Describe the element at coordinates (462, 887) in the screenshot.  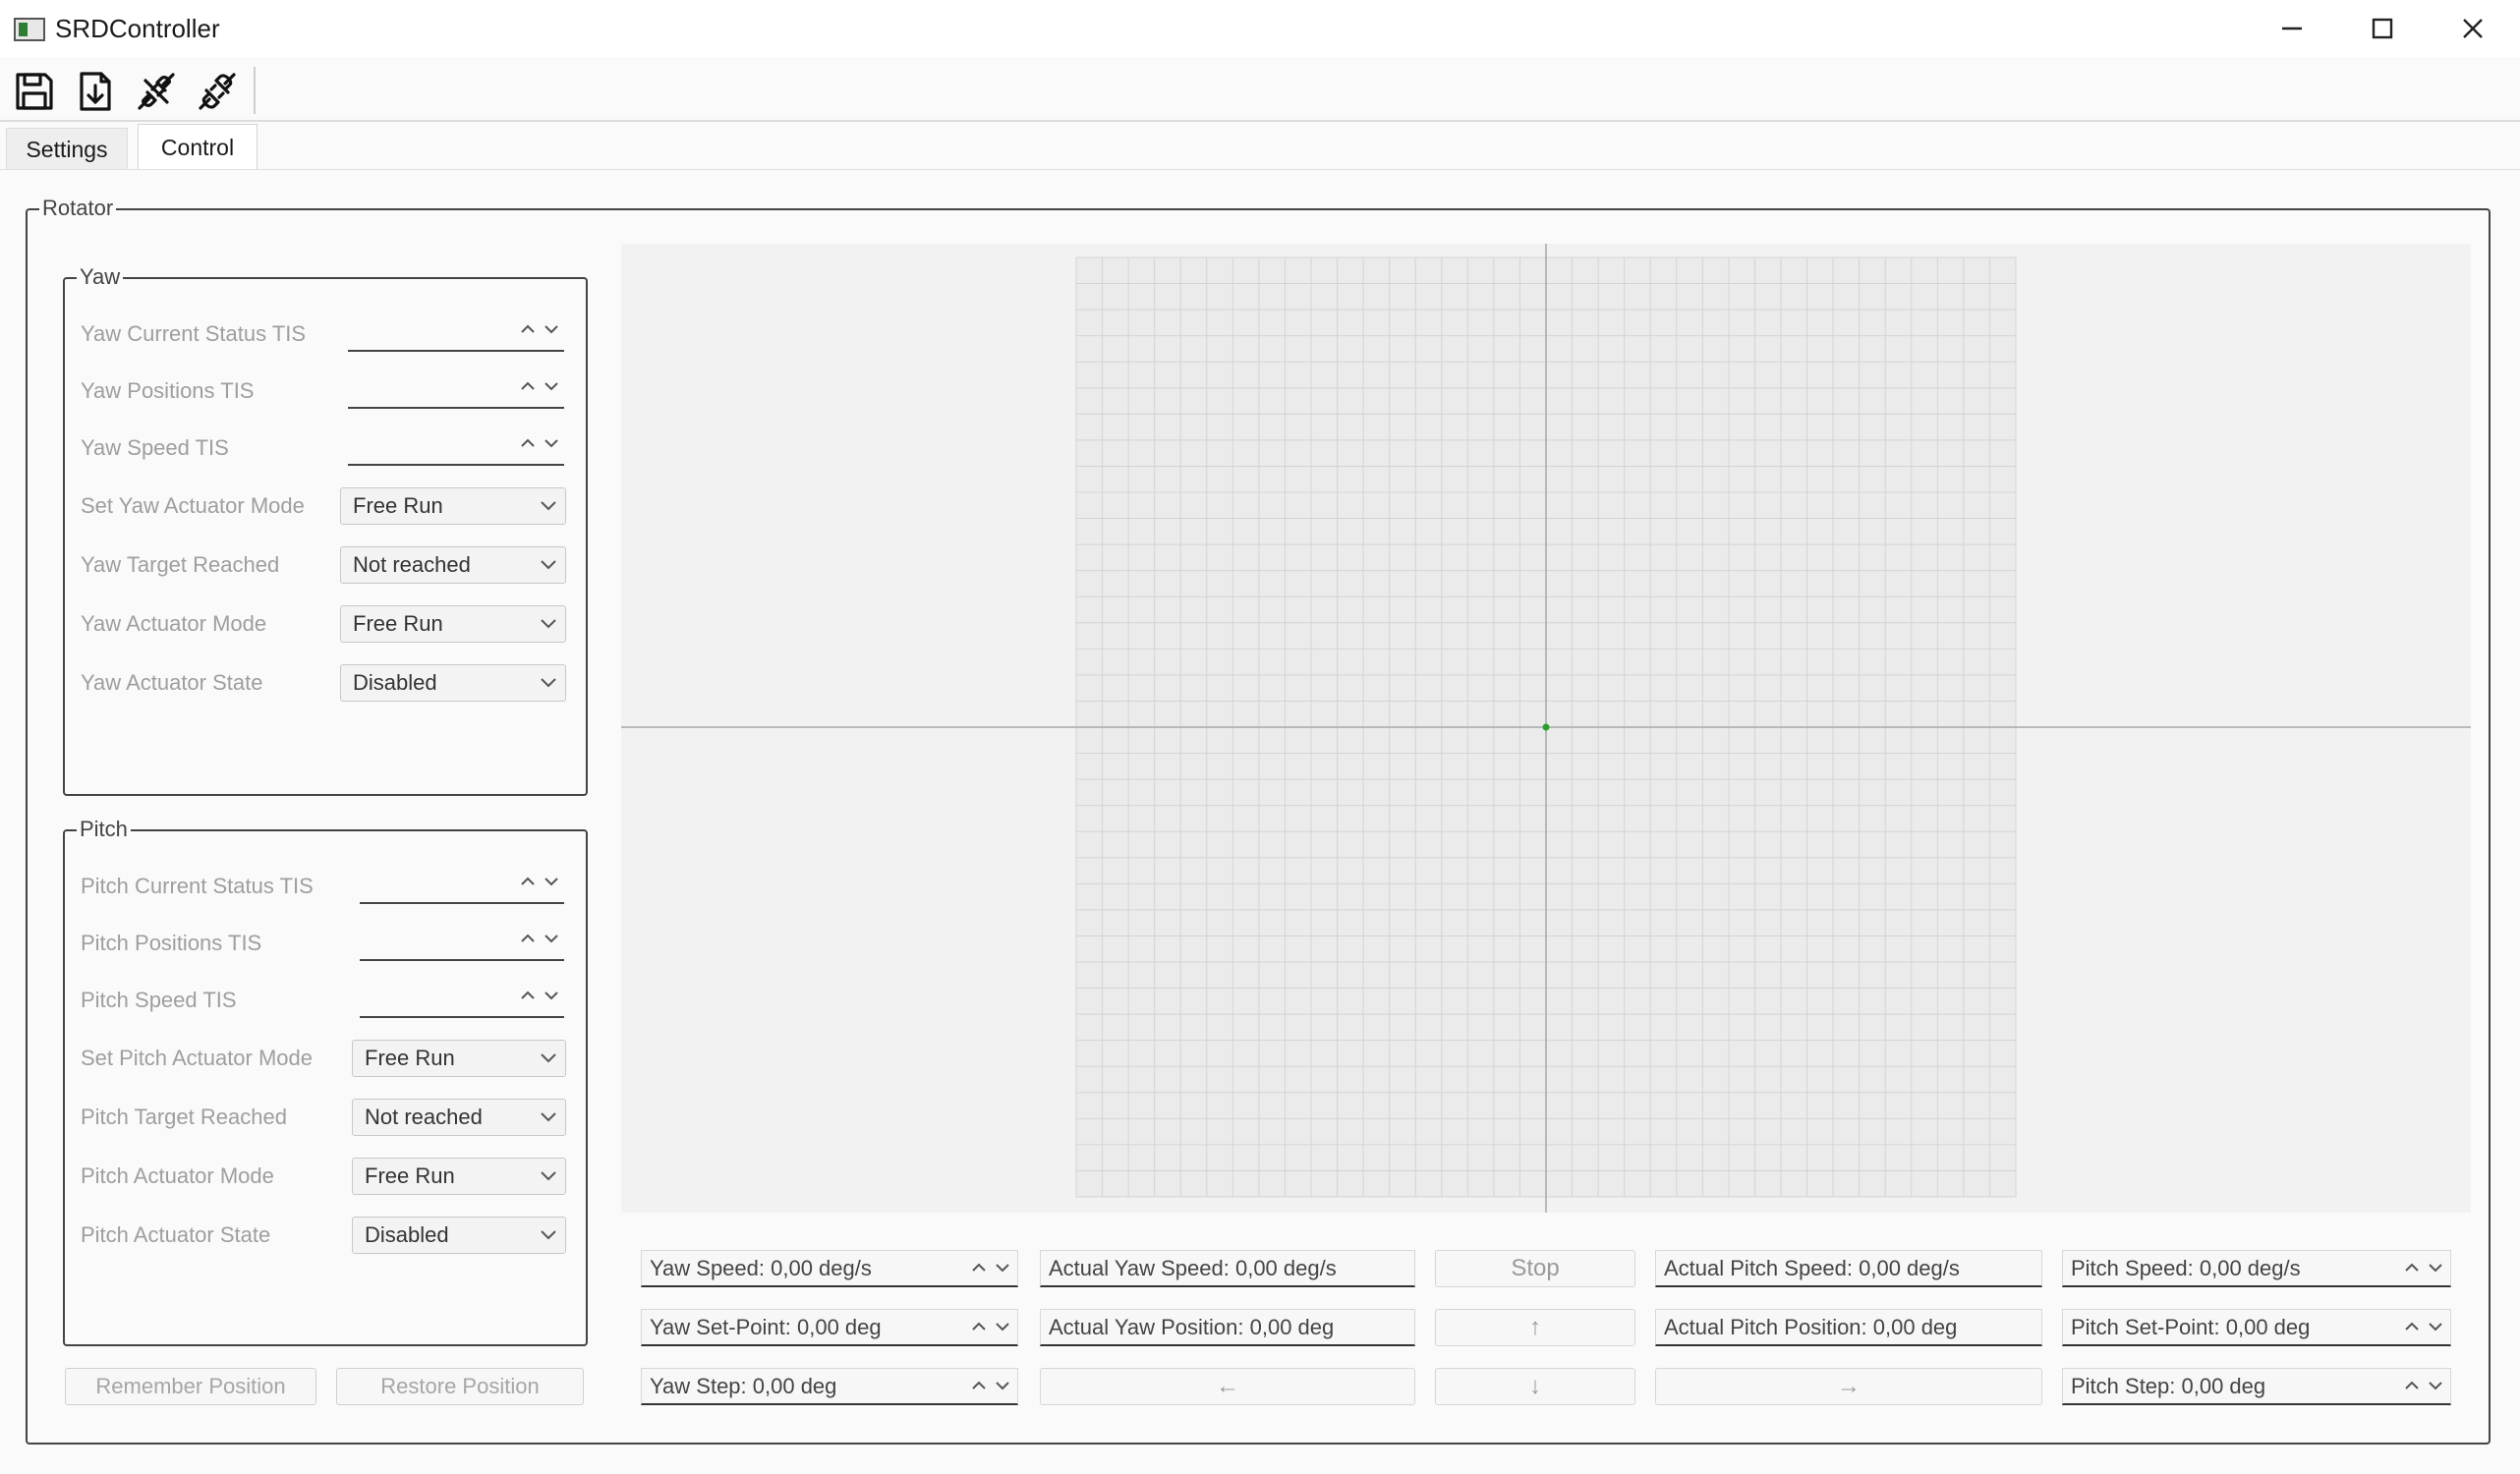
I see `pitch-current-status-spinbox` at that location.